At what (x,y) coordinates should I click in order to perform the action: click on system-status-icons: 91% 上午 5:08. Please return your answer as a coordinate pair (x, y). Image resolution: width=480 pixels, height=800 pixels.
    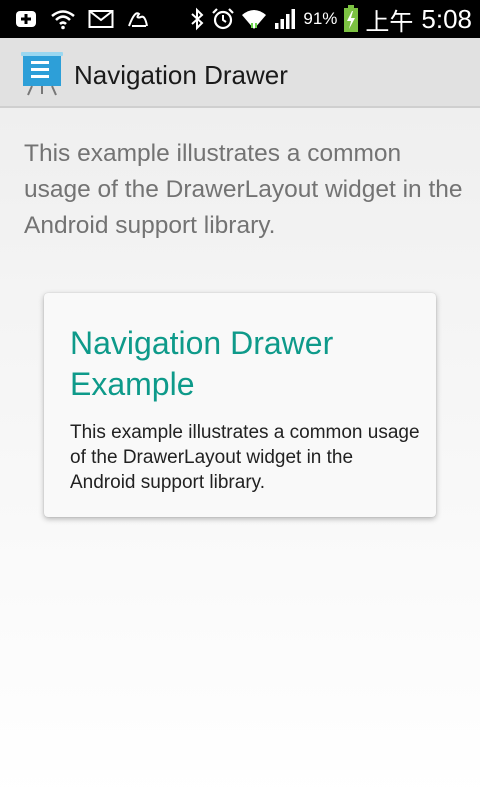
    Looking at the image, I should click on (330, 19).